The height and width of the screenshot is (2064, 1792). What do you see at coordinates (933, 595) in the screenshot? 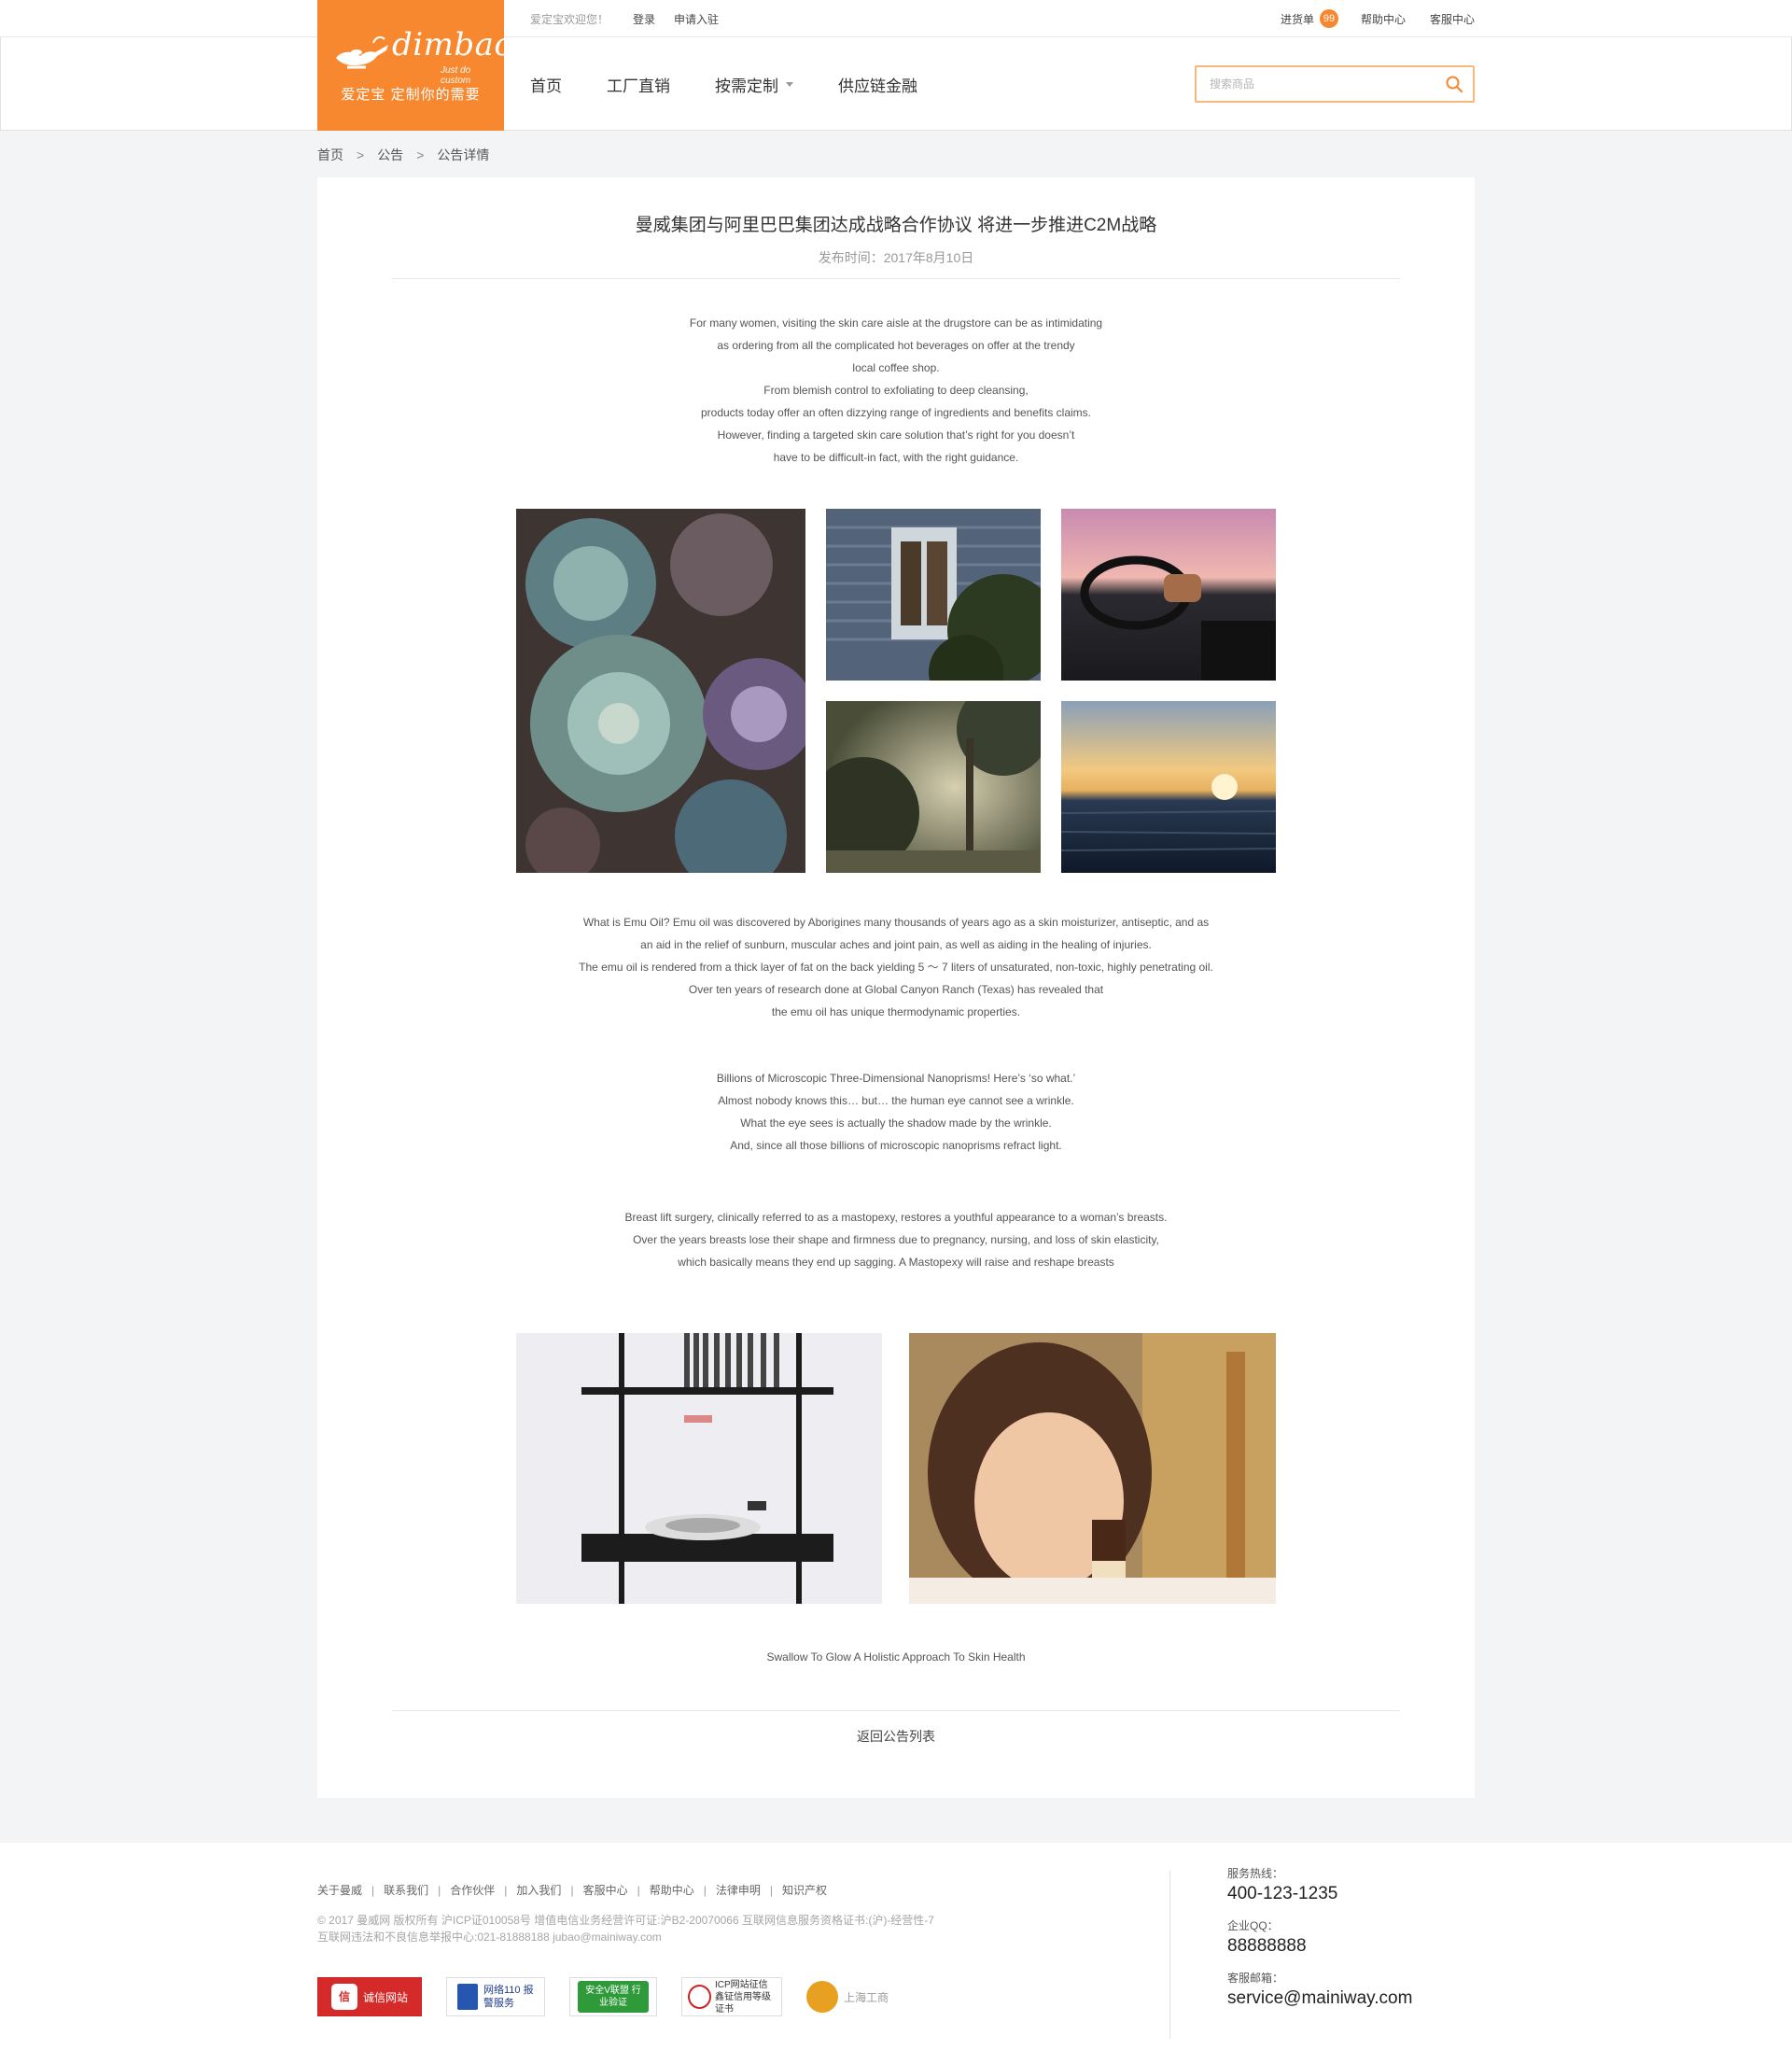
I see `house-window-photo` at bounding box center [933, 595].